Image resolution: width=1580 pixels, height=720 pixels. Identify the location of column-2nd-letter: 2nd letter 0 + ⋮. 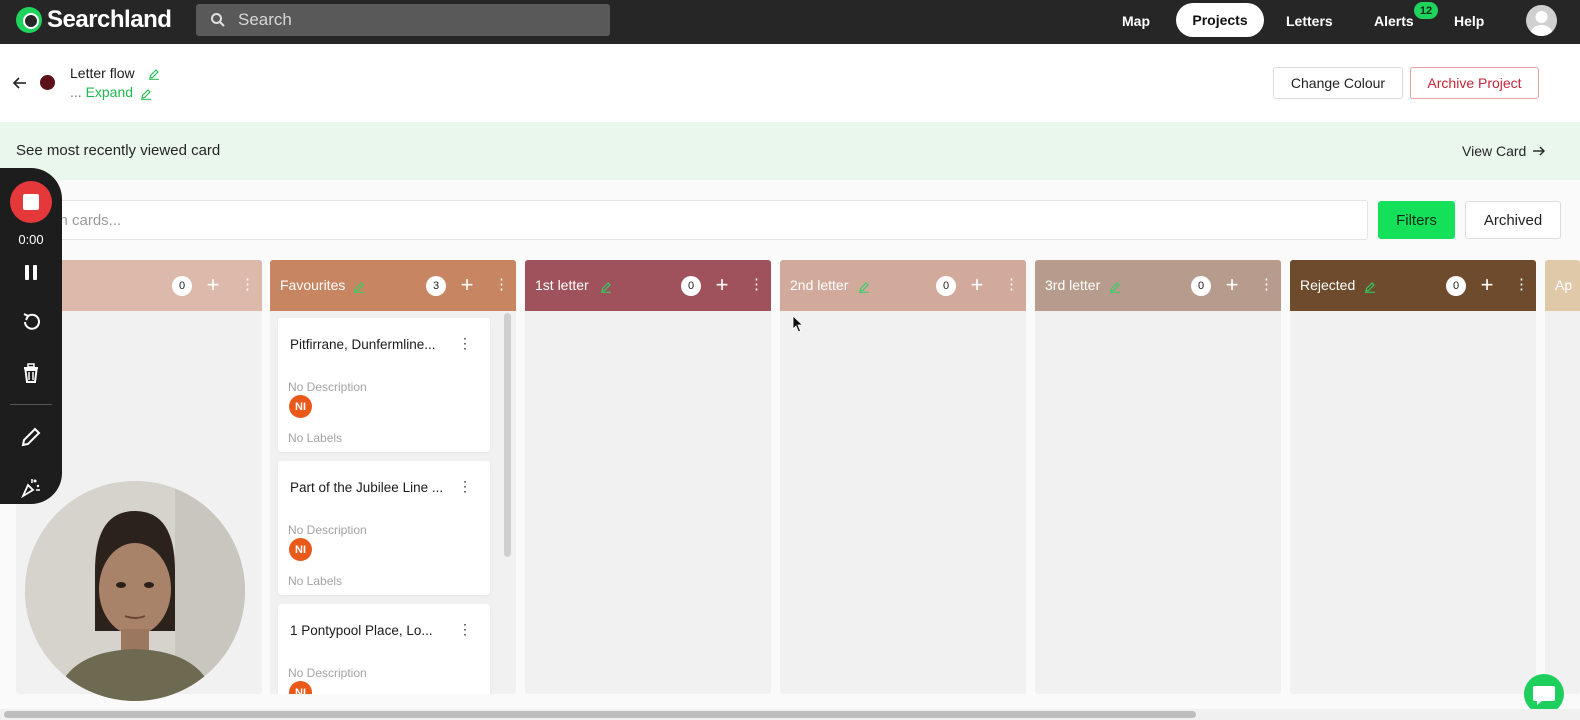
(903, 477).